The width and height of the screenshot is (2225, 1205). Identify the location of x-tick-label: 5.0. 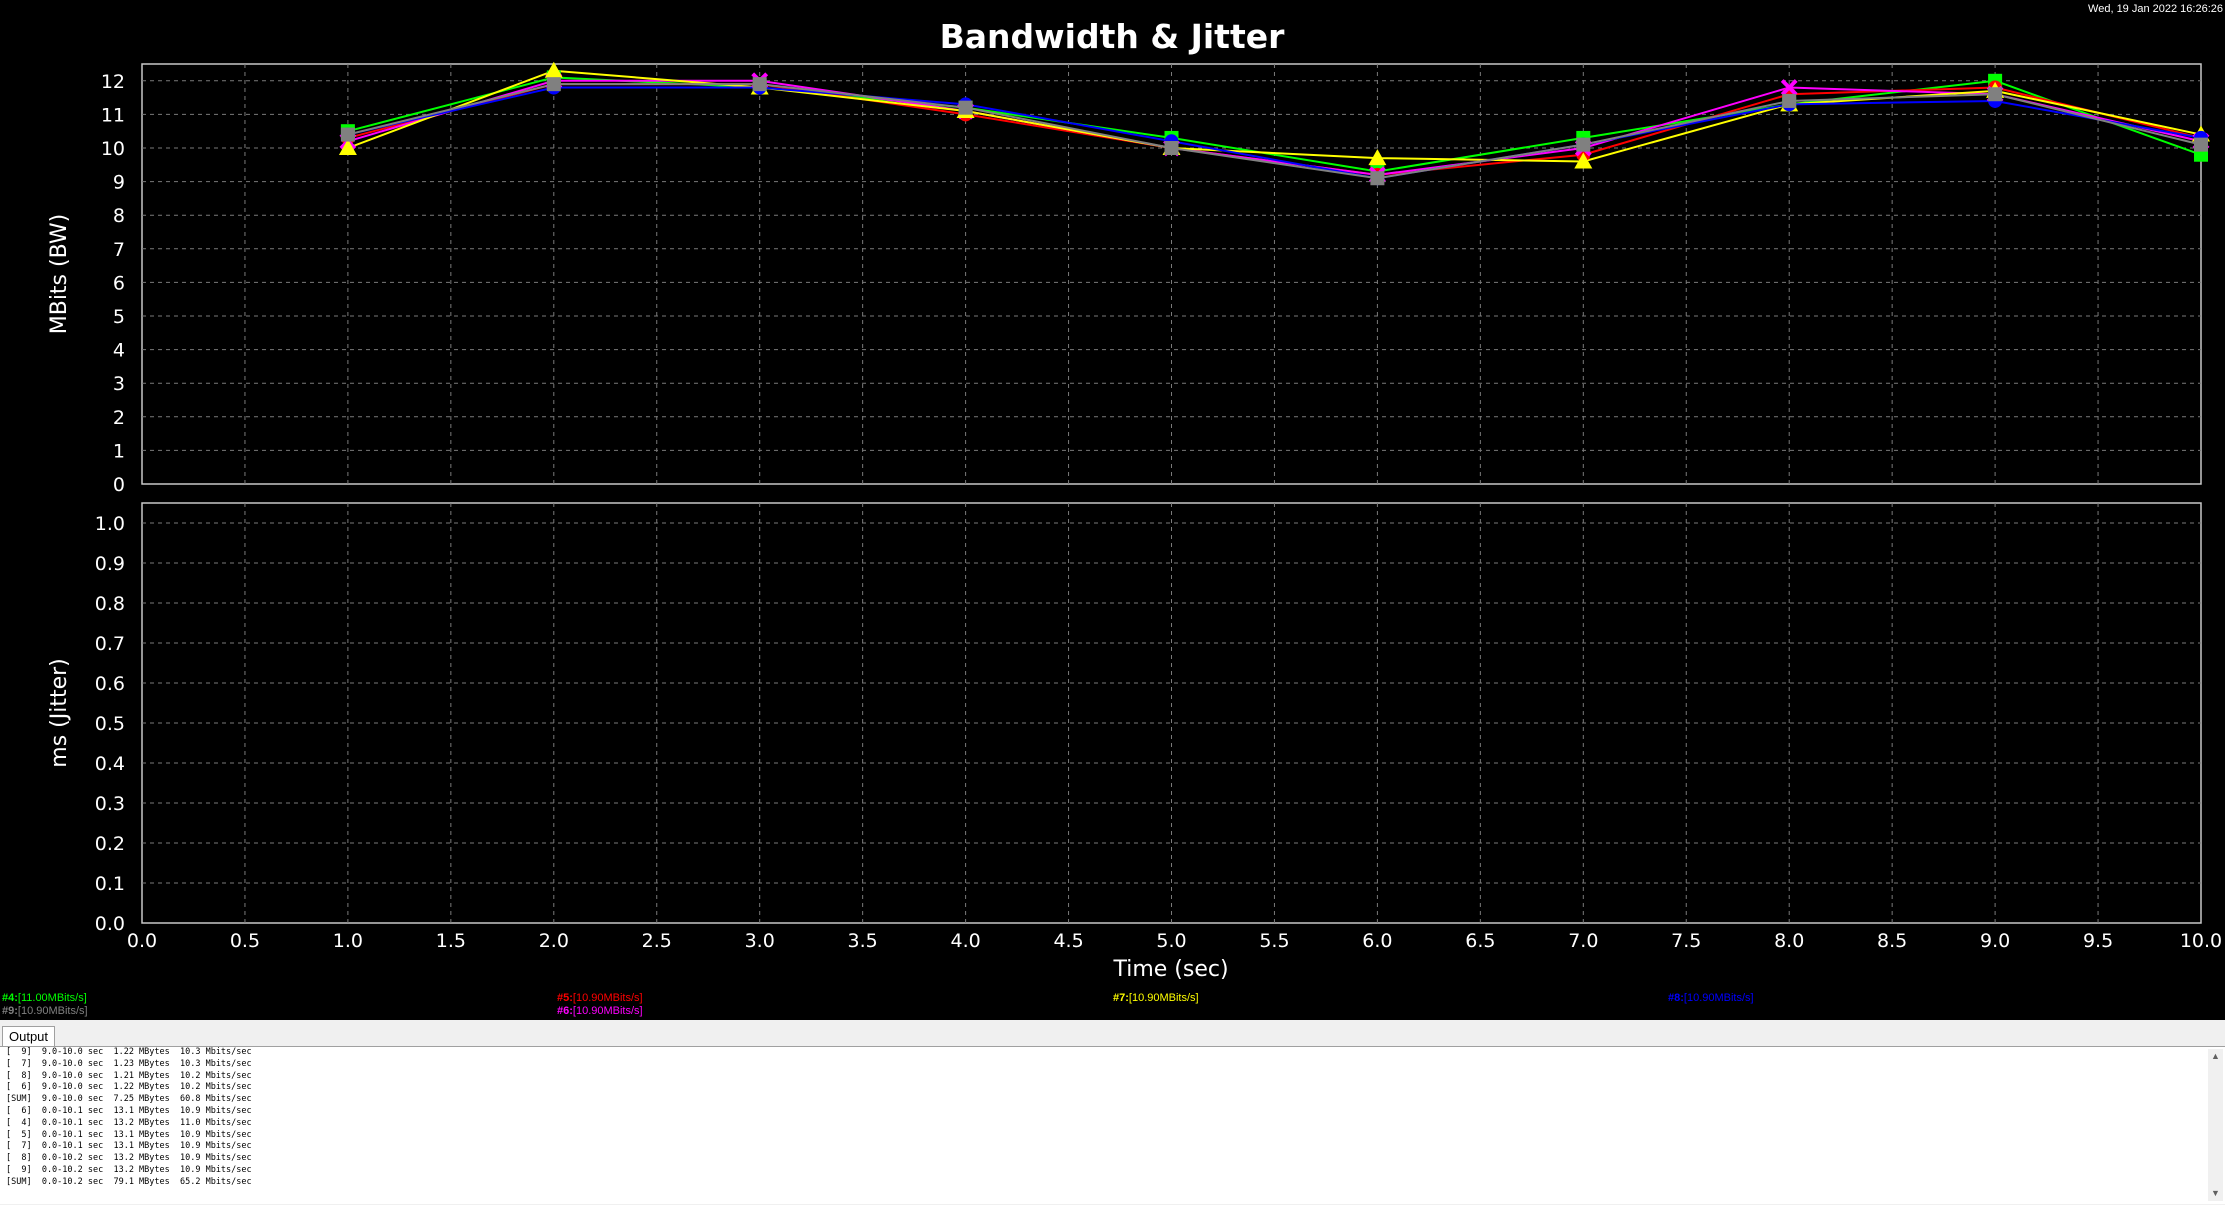
(1171, 941).